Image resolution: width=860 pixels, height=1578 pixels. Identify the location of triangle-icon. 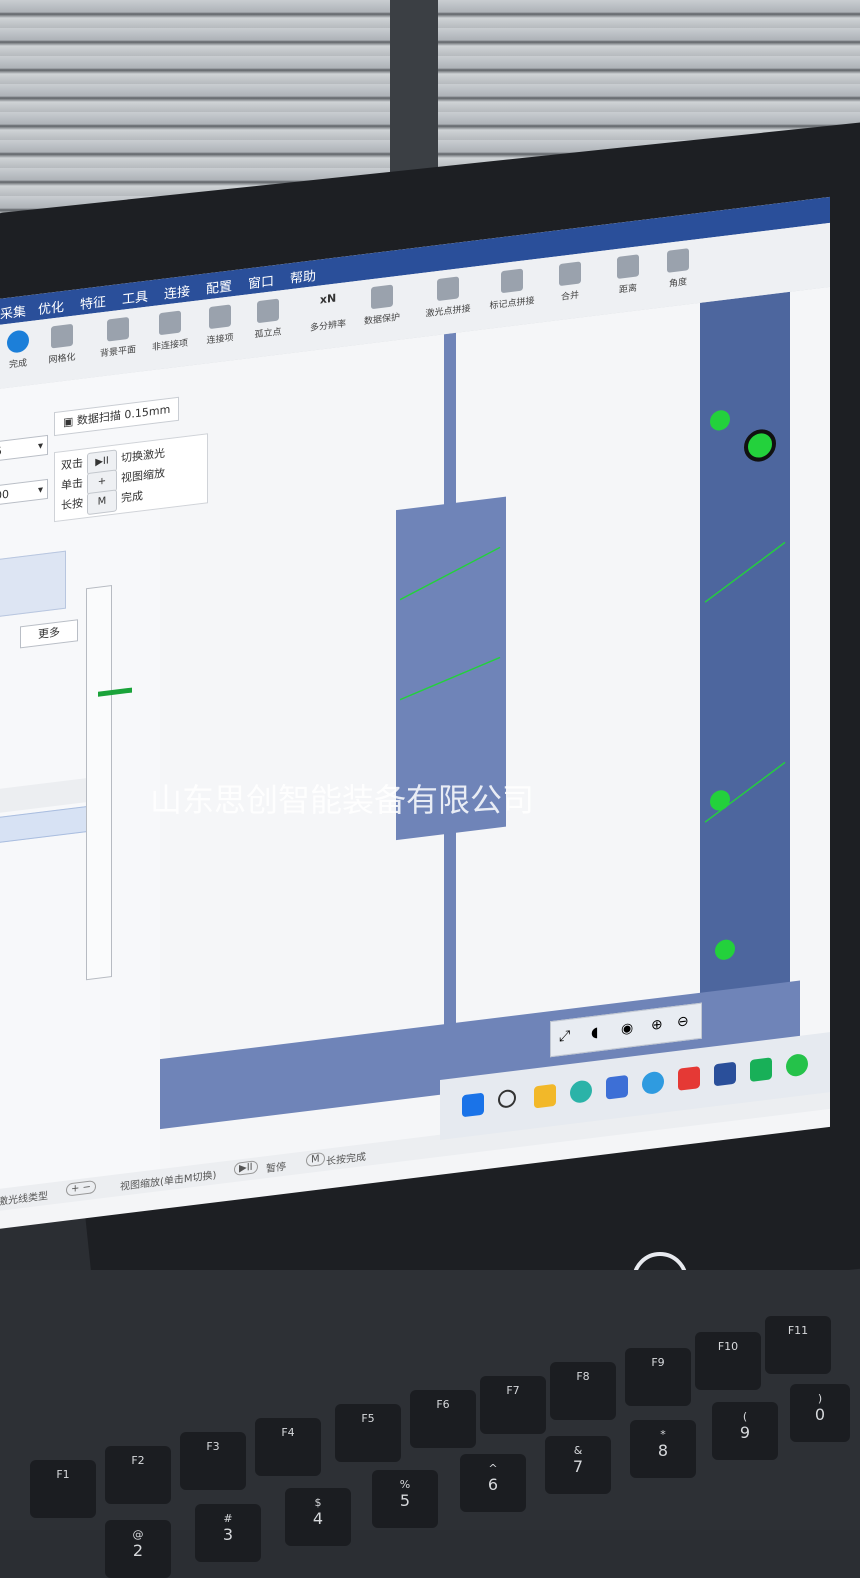
(62, 336).